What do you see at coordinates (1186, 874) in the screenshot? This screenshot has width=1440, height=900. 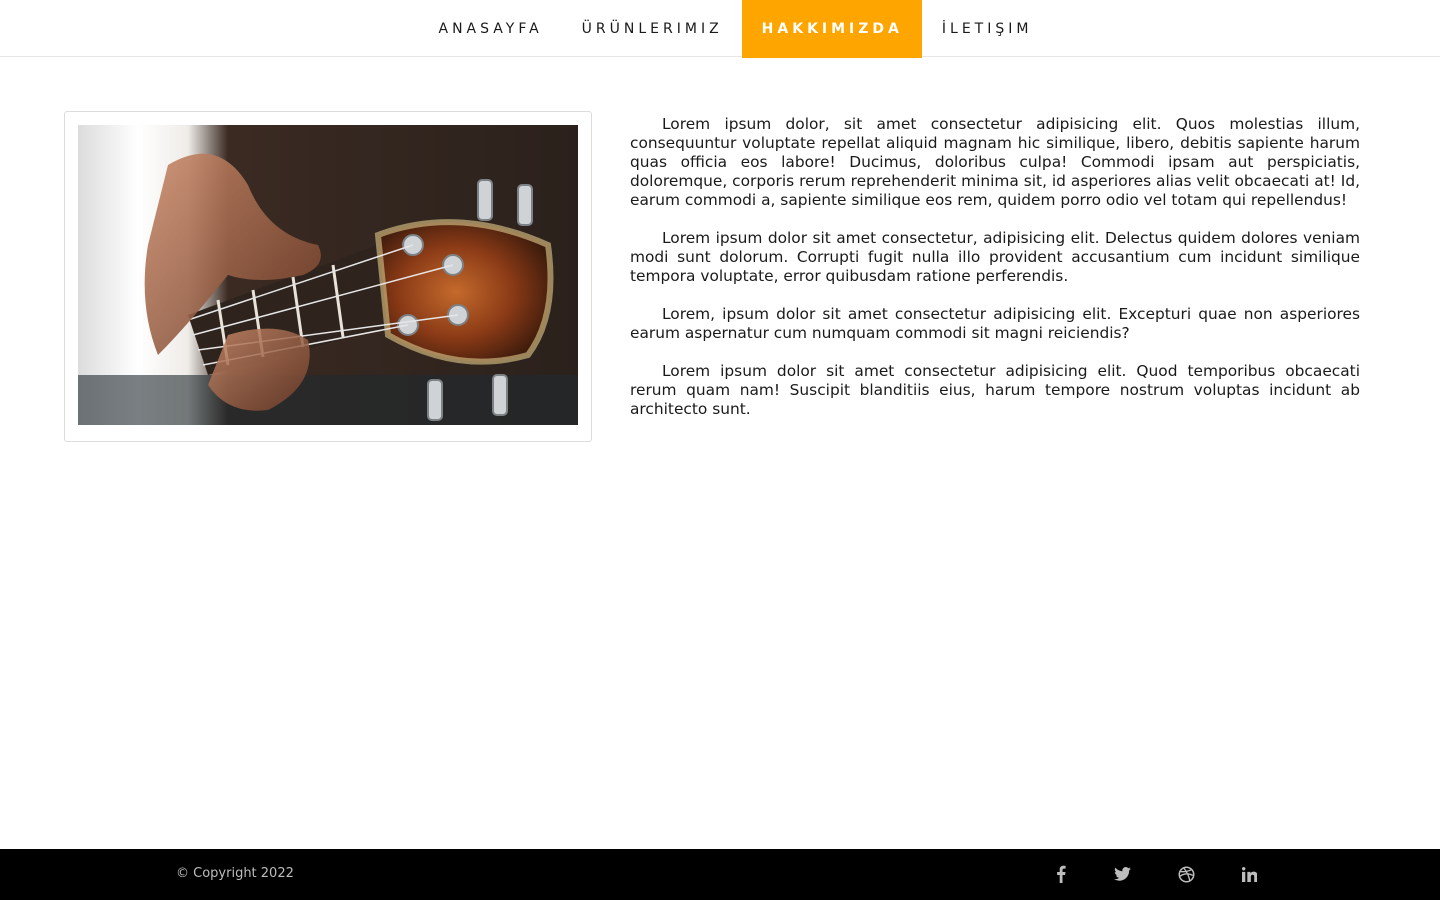 I see `dribbble-icon` at bounding box center [1186, 874].